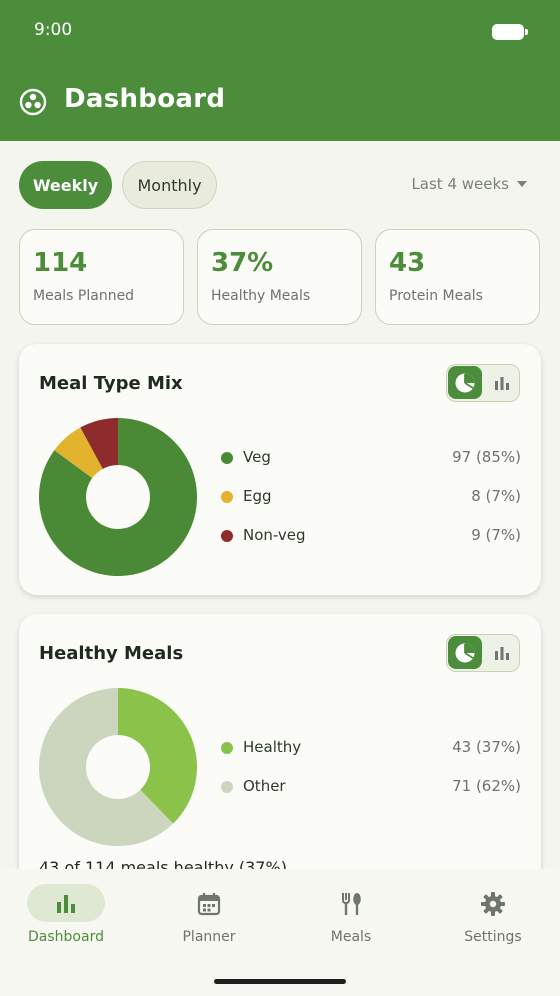  Describe the element at coordinates (522, 184) in the screenshot. I see `caret-down-icon` at that location.